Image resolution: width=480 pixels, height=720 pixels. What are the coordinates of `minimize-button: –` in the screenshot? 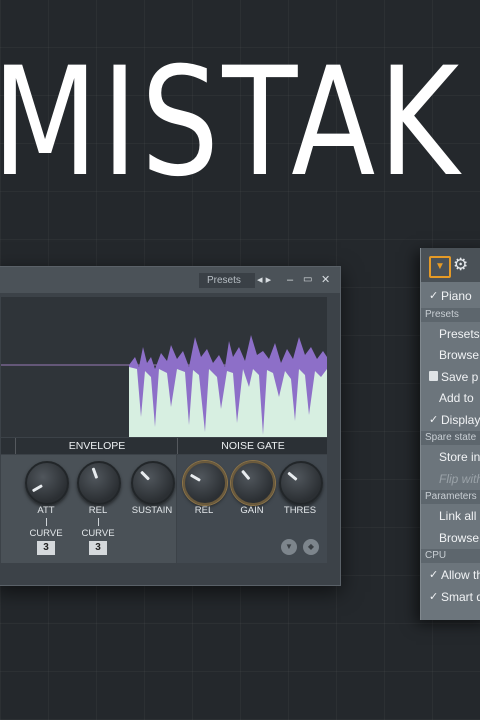 It's located at (290, 280).